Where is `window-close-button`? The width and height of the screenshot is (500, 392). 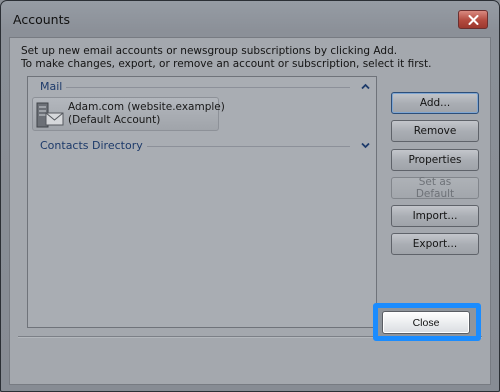 window-close-button is located at coordinates (473, 19).